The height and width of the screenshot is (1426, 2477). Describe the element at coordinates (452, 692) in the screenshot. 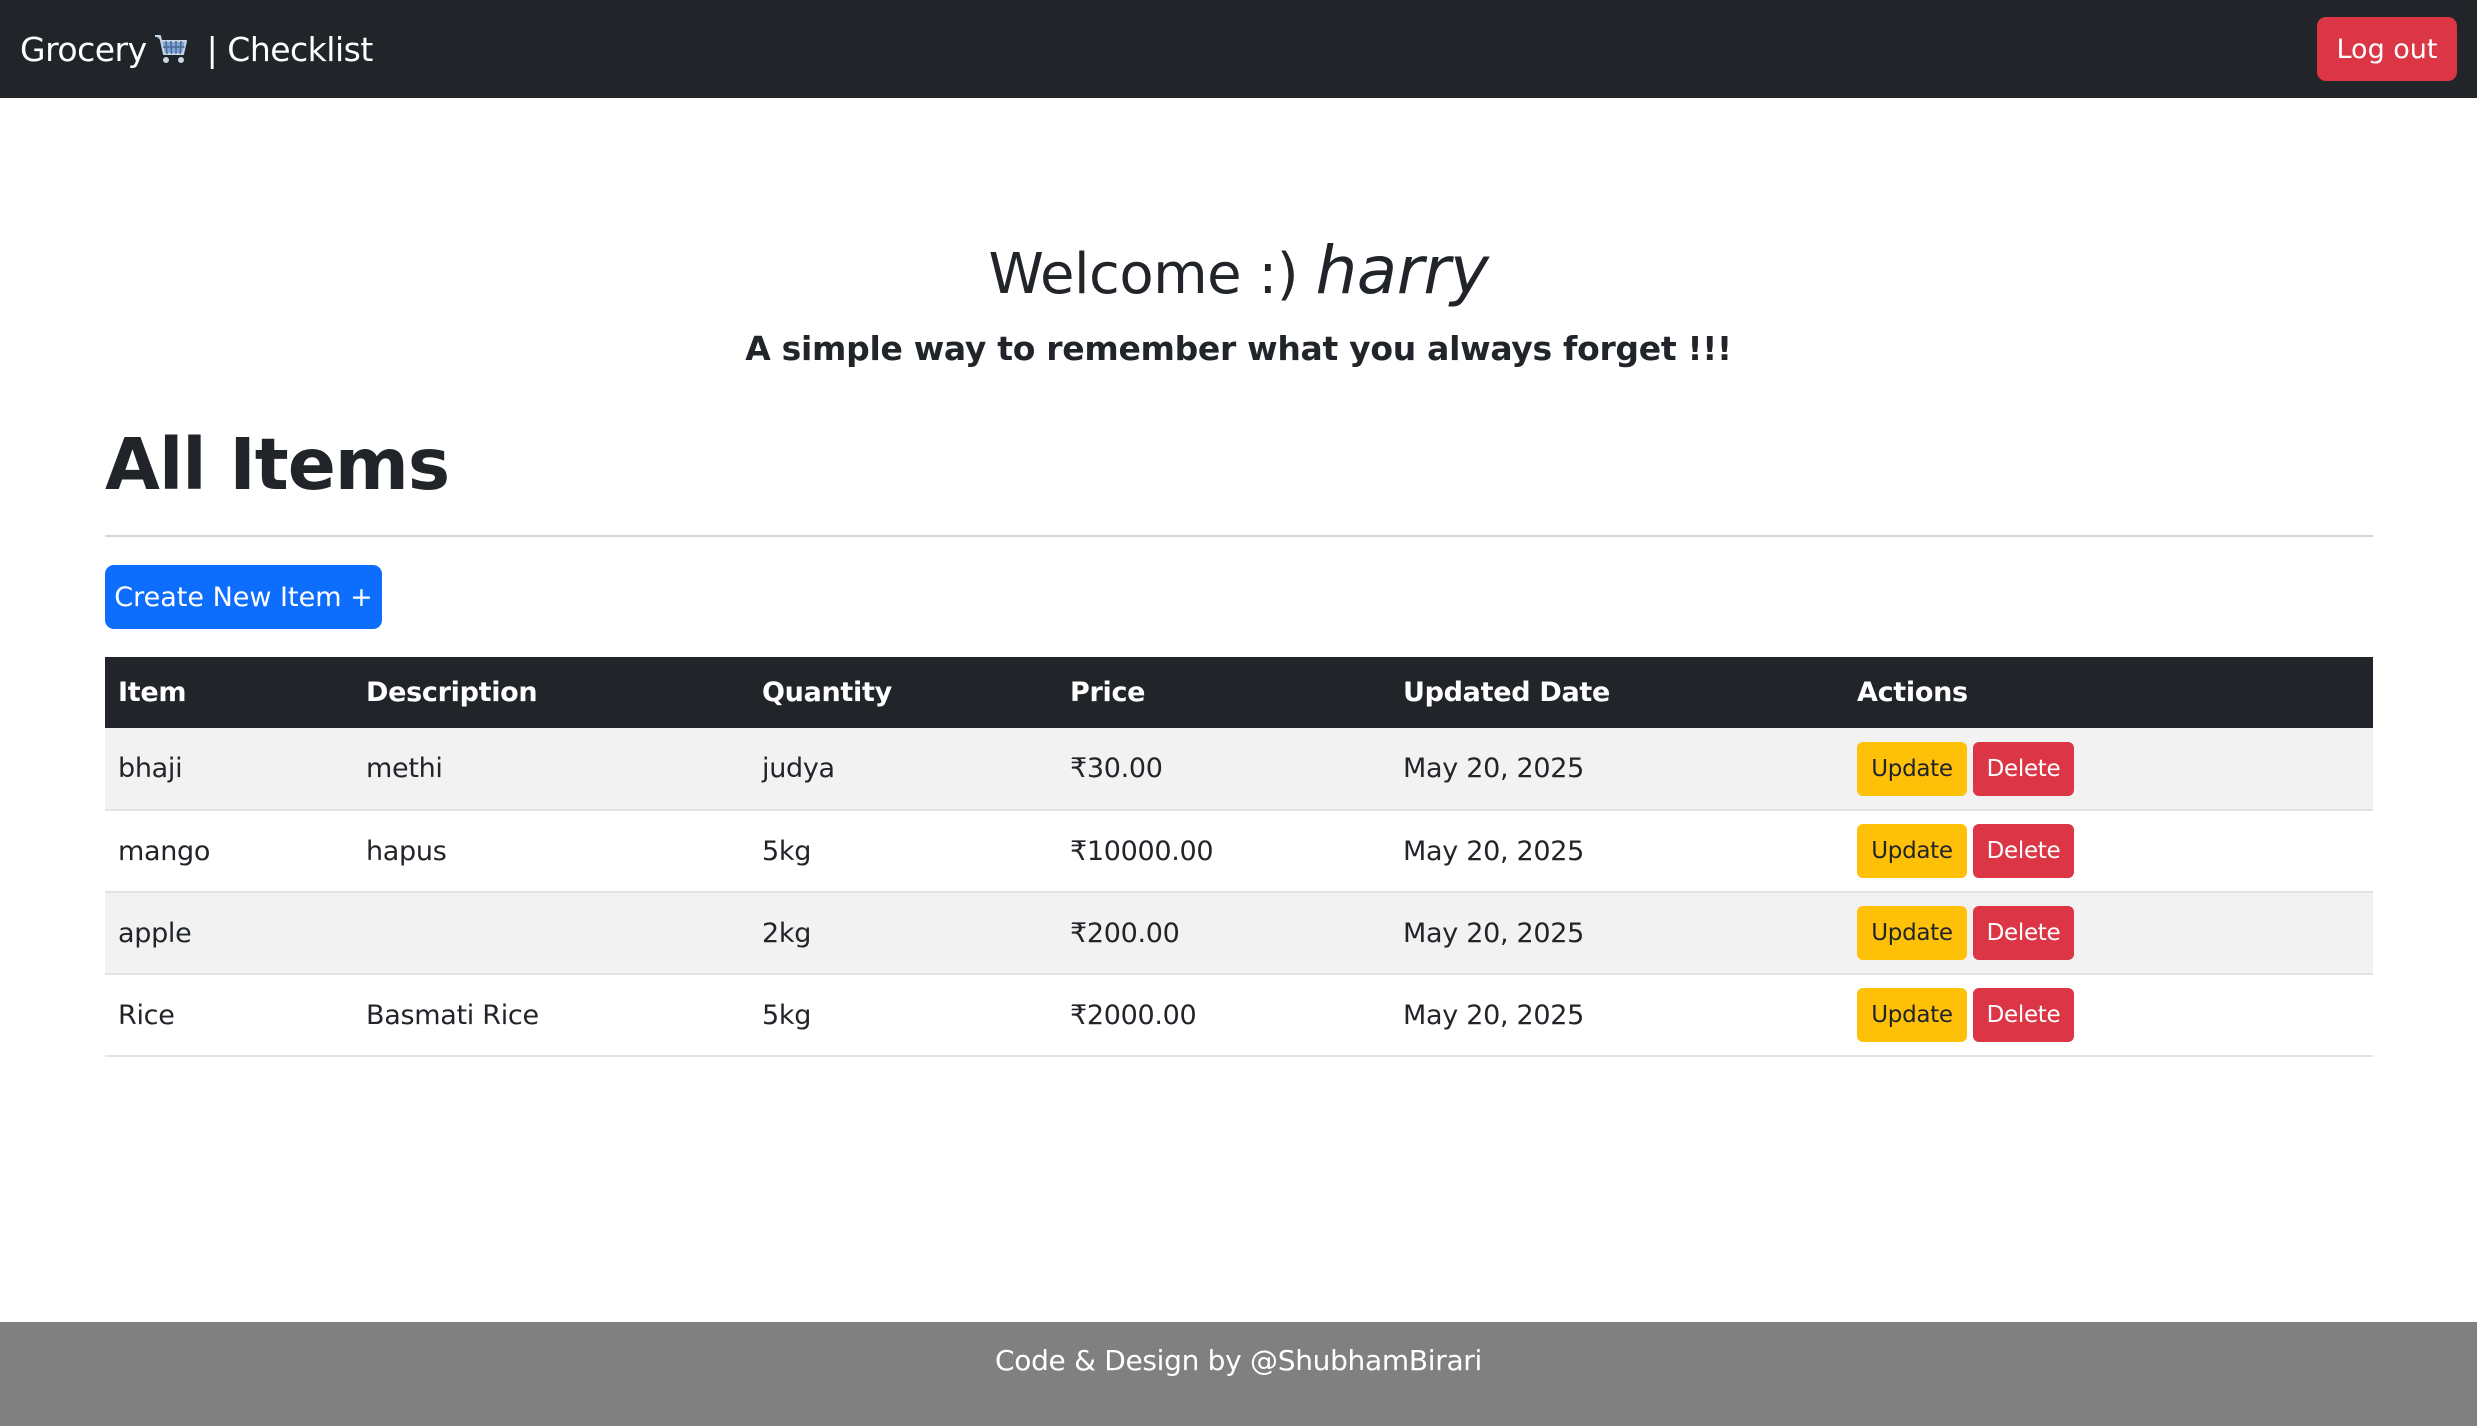

I see `column-header-description: Description` at that location.